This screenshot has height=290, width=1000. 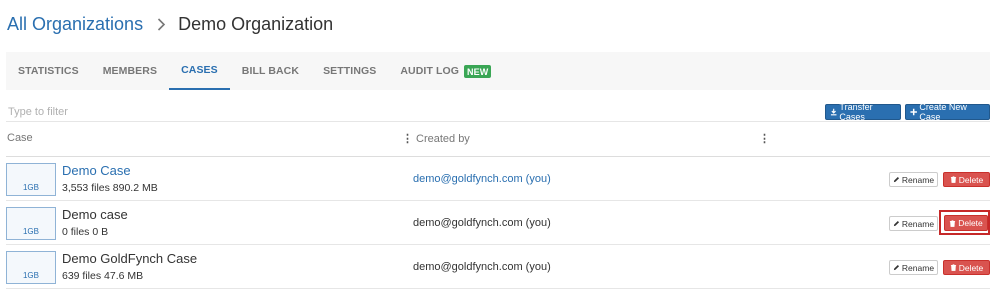 I want to click on case-meta: 3,553 files 890.2 MB, so click(x=110, y=188).